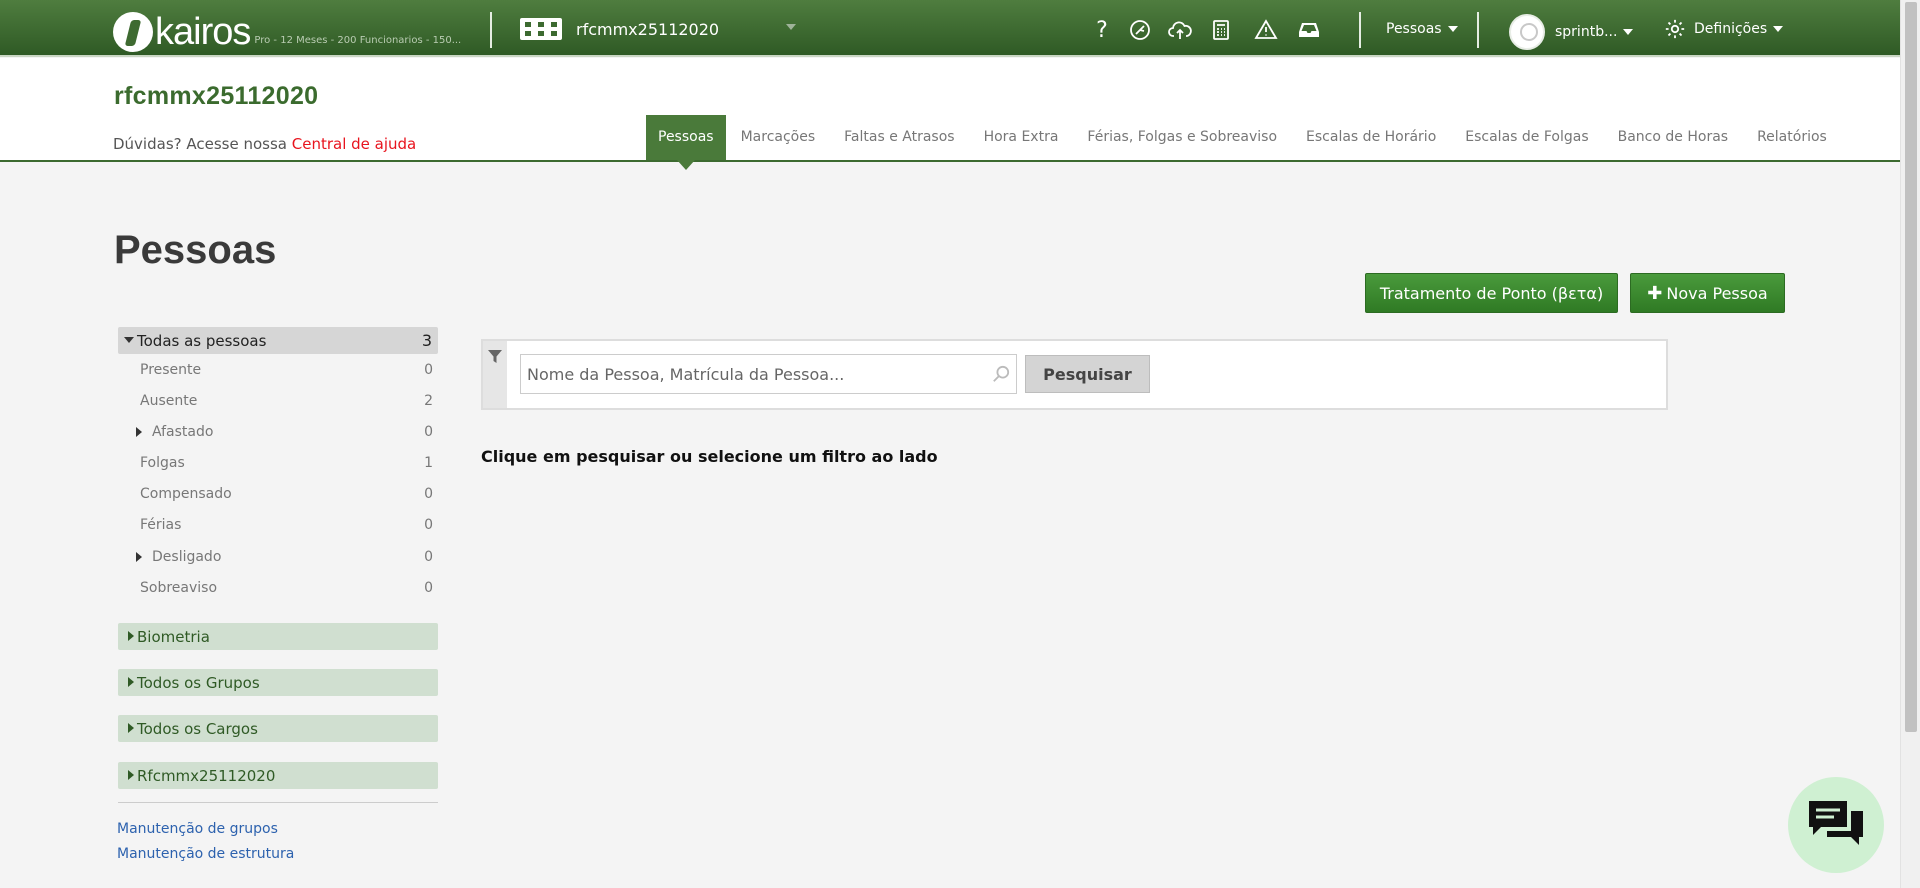 This screenshot has width=1920, height=888. Describe the element at coordinates (186, 494) in the screenshot. I see `filter-label: Compensado` at that location.